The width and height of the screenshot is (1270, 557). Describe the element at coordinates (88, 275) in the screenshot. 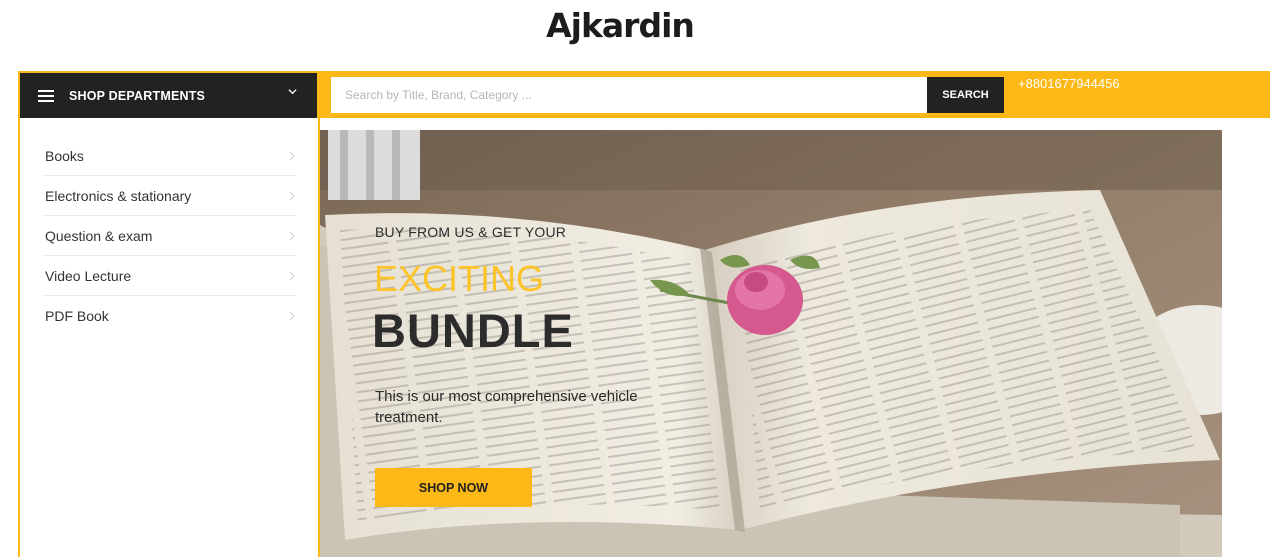

I see `sidebar-item-label: Video Lecture` at that location.